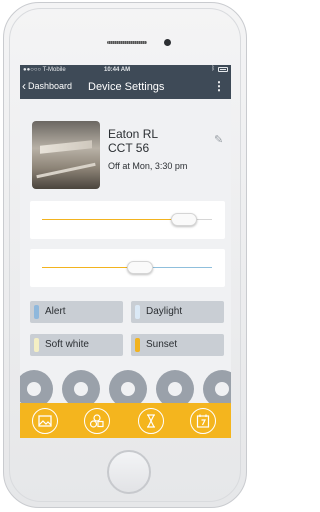 Image resolution: width=320 pixels, height=512 pixels. Describe the element at coordinates (133, 134) in the screenshot. I see `device-name: Eaton RL` at that location.